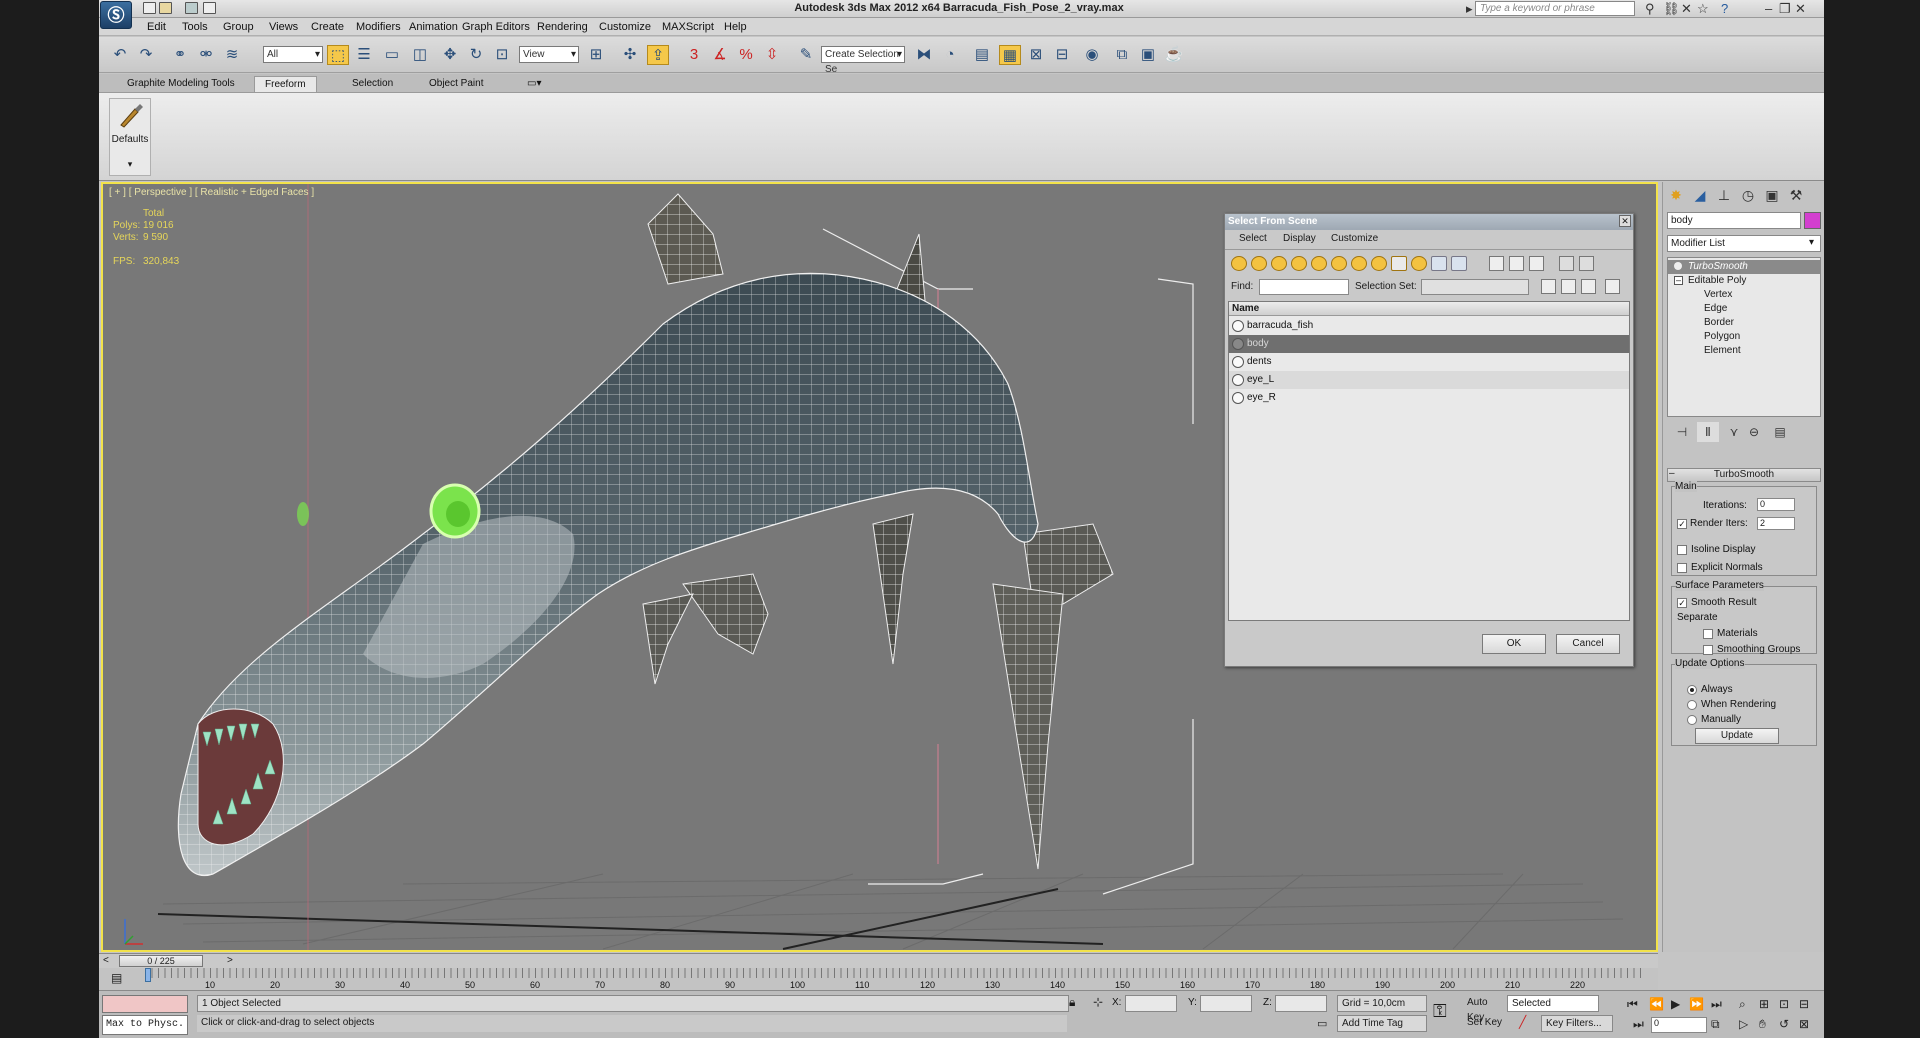 The height and width of the screenshot is (1038, 1920). Describe the element at coordinates (303, 514) in the screenshot. I see `eye-right` at that location.